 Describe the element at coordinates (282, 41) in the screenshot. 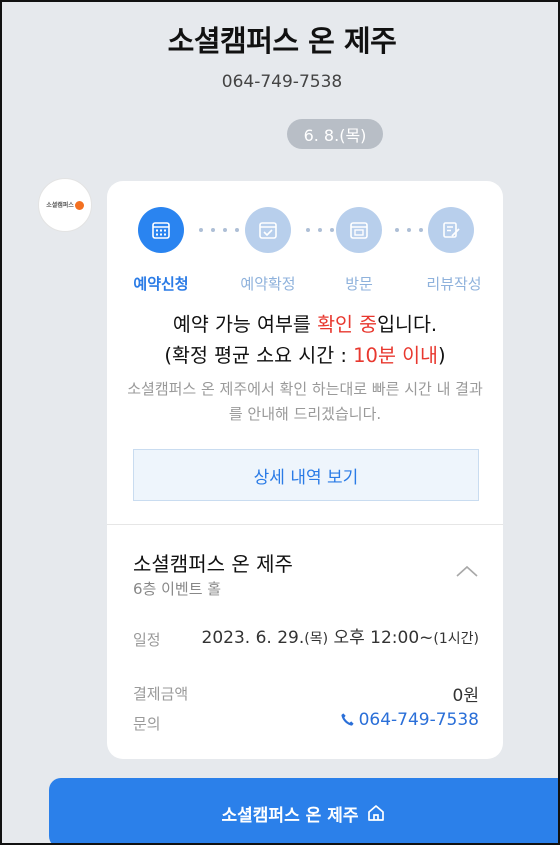

I see `page-title: 소셜캠퍼스 온 제주` at that location.